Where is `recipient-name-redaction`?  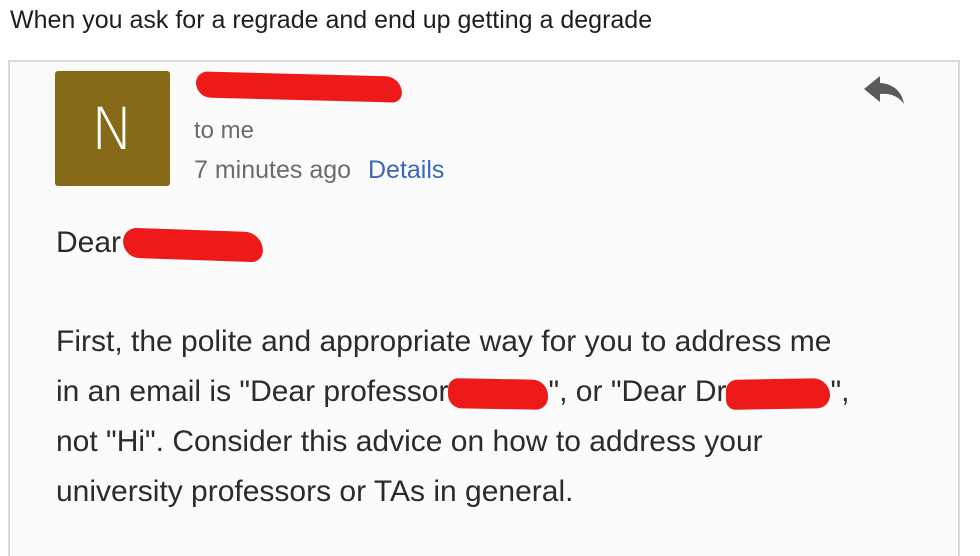 recipient-name-redaction is located at coordinates (193, 245).